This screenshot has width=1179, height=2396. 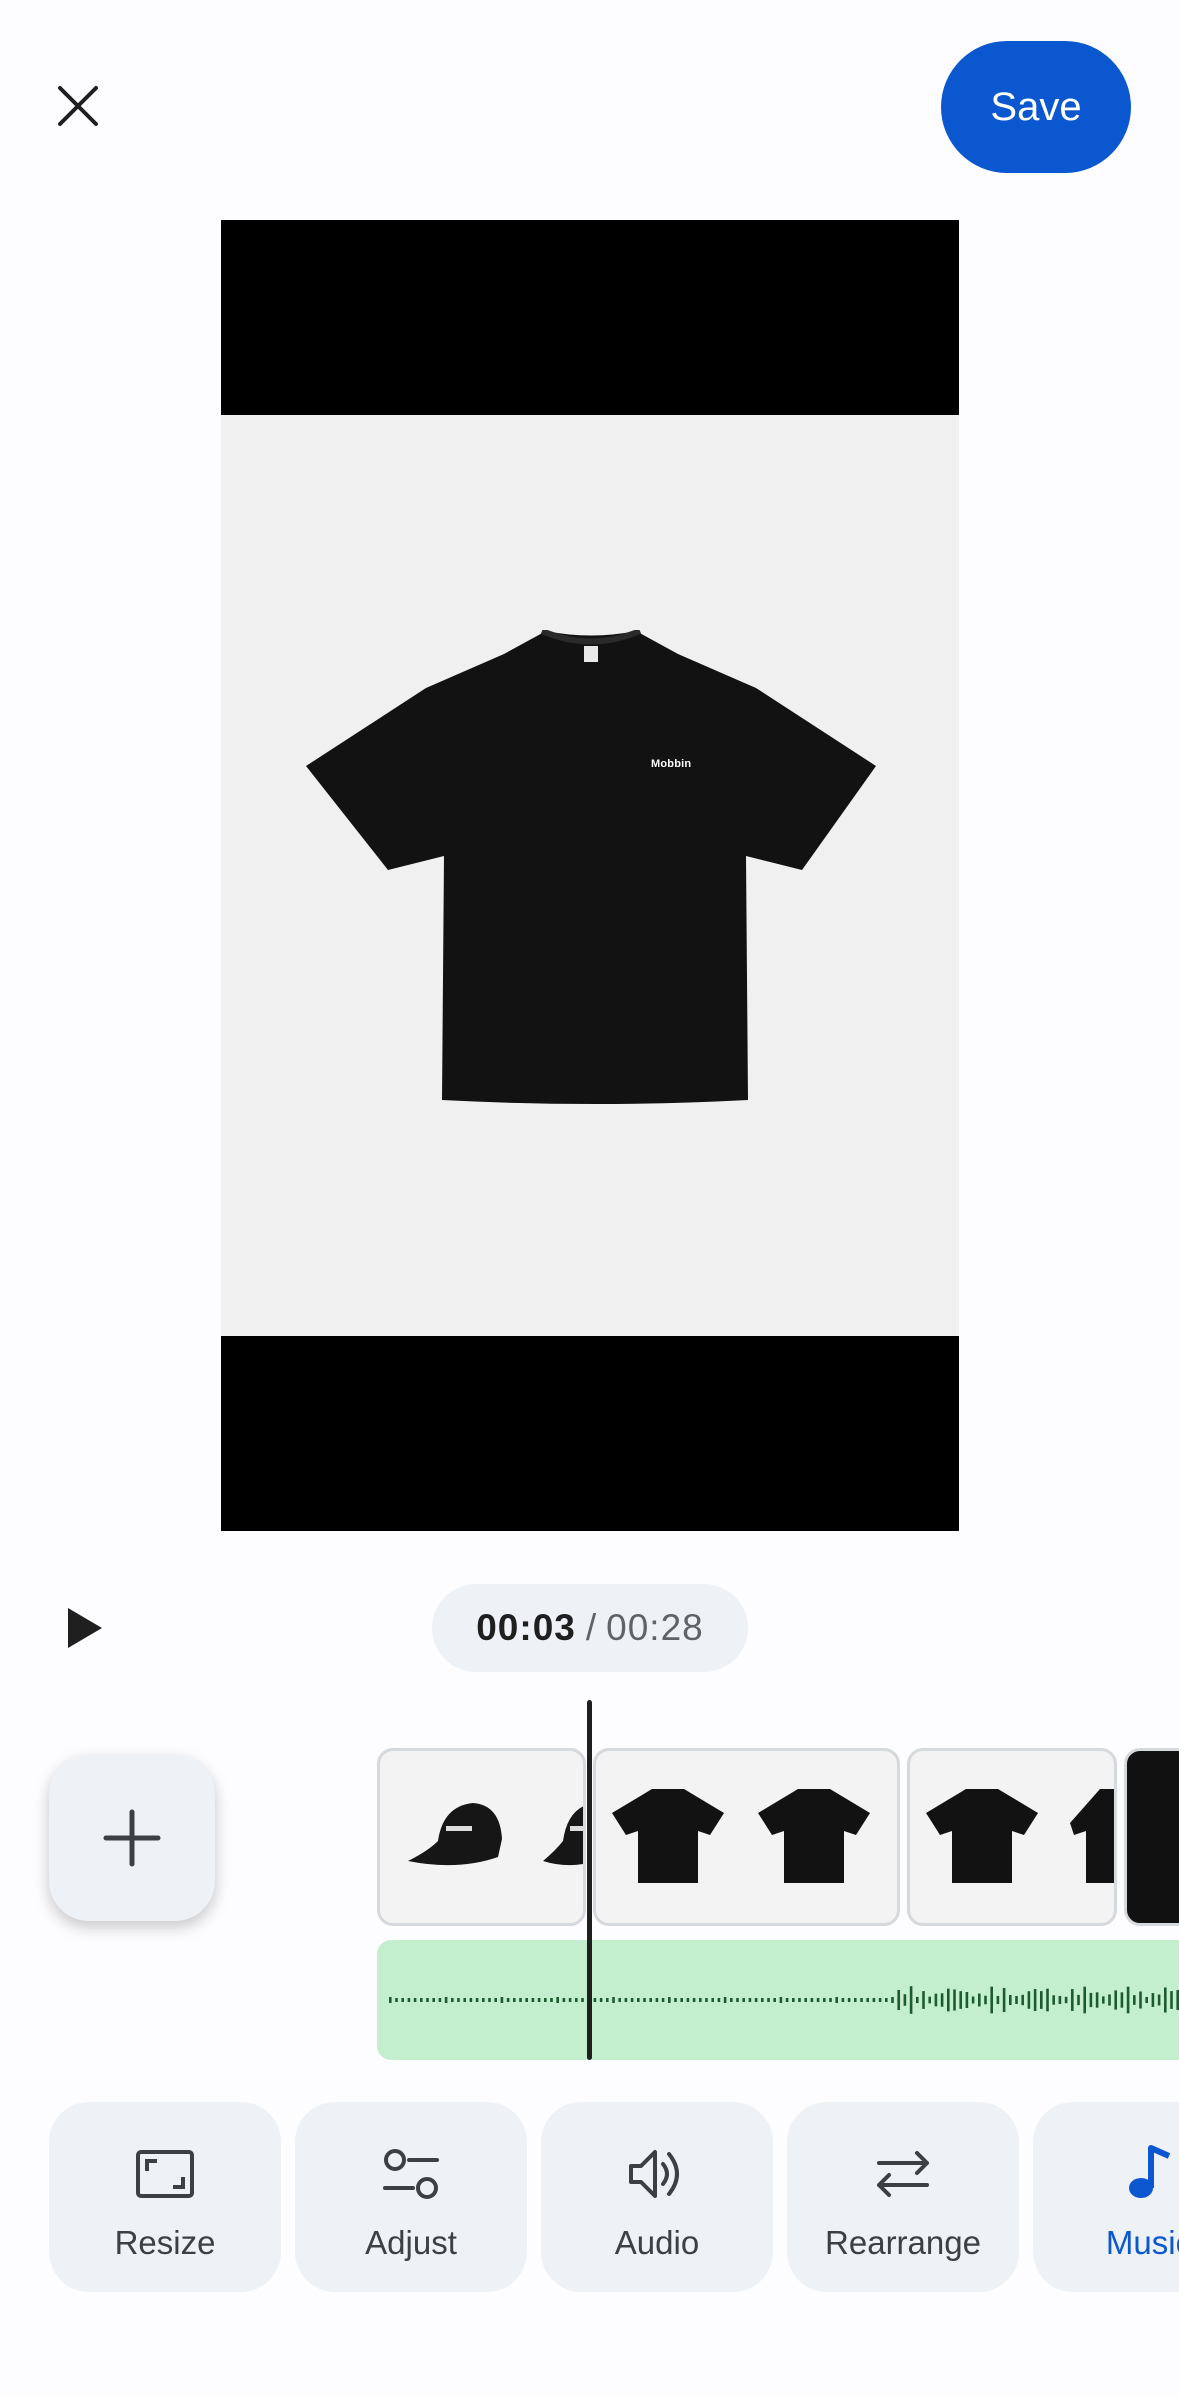 What do you see at coordinates (657, 2197) in the screenshot?
I see `audio-button: Audio` at bounding box center [657, 2197].